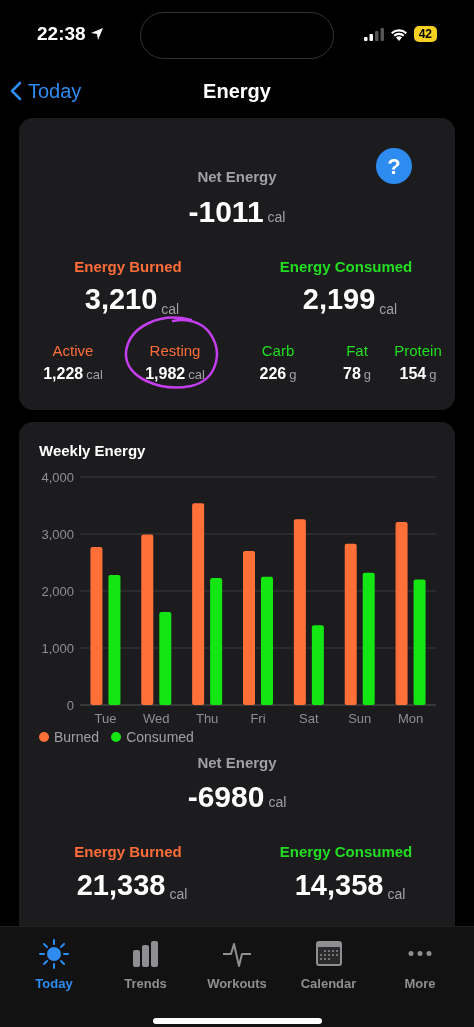  I want to click on axis-tick-label: 4,000, so click(57, 477).